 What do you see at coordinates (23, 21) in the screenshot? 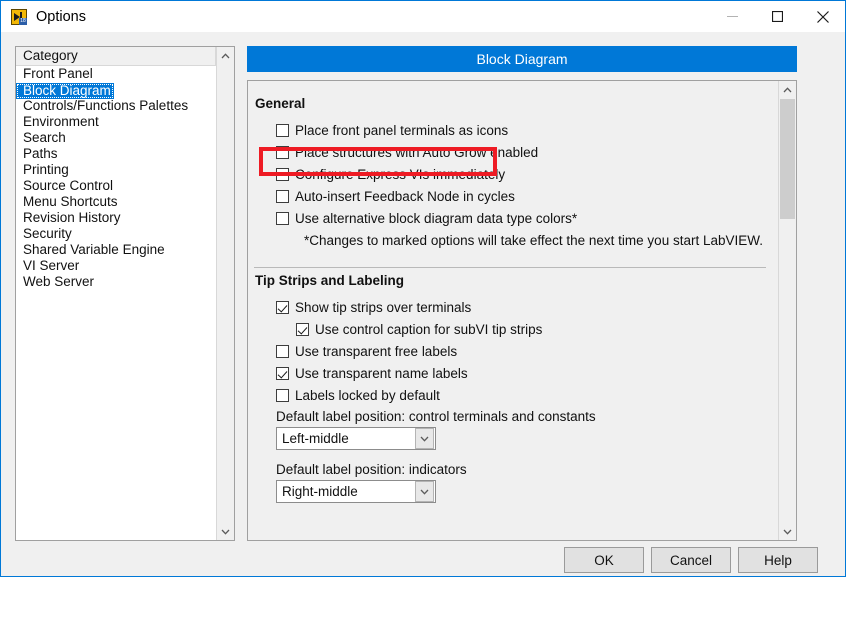
I see `icon-version-badge: 18` at bounding box center [23, 21].